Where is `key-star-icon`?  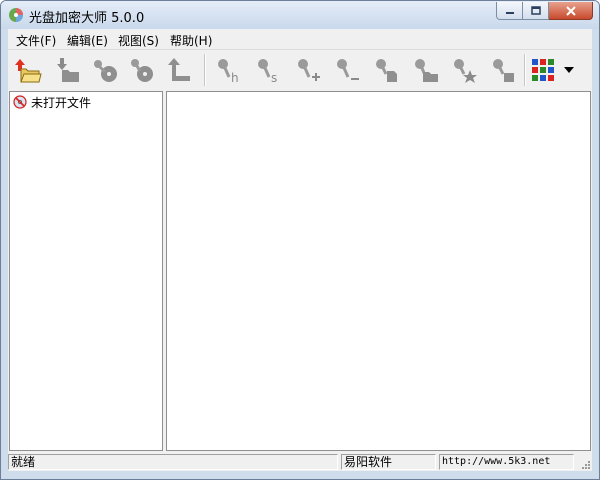 key-star-icon is located at coordinates (465, 71).